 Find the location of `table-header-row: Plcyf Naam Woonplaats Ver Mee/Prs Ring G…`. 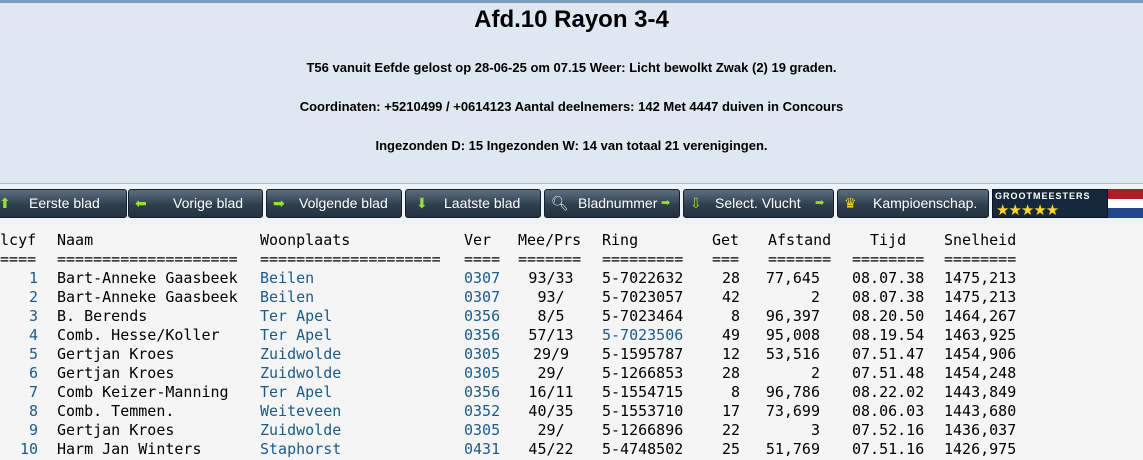

table-header-row: Plcyf Naam Woonplaats Ver Mee/Prs Ring G… is located at coordinates (571, 240).